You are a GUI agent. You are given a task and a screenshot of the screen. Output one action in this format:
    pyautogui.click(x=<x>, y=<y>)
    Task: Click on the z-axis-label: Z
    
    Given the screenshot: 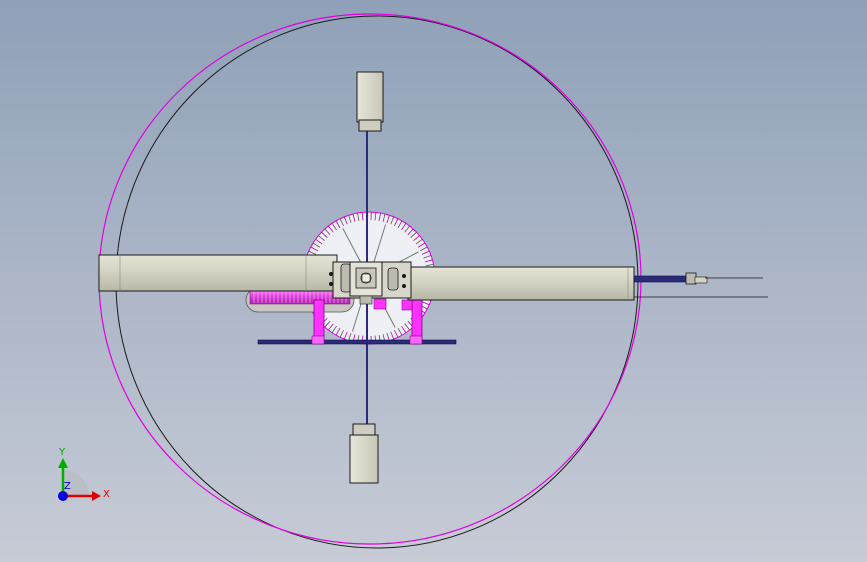 What is the action you would take?
    pyautogui.click(x=67, y=486)
    